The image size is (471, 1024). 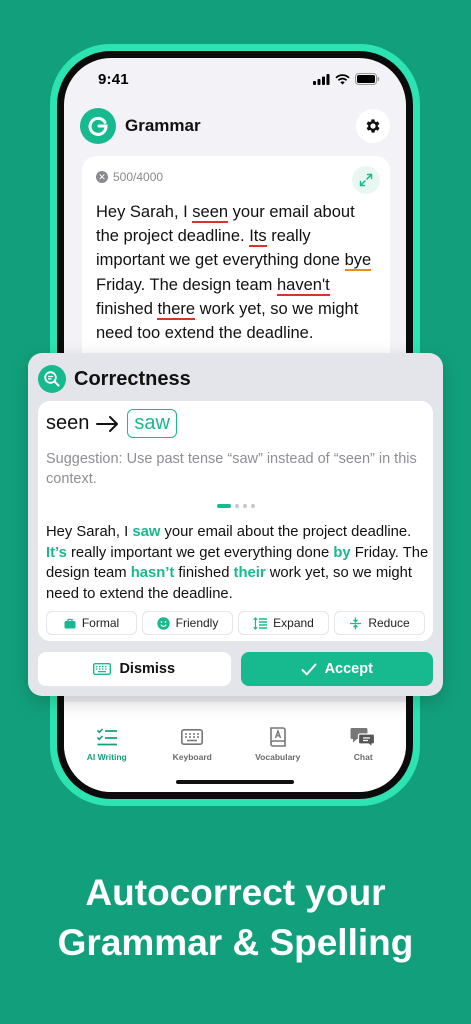 What do you see at coordinates (321, 79) in the screenshot?
I see `signal-icon` at bounding box center [321, 79].